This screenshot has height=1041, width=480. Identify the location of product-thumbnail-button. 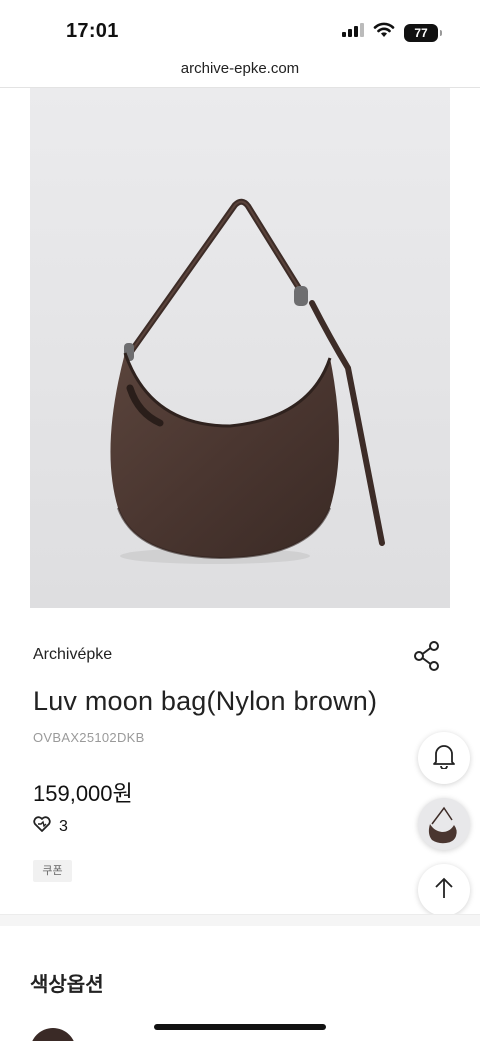
(444, 824).